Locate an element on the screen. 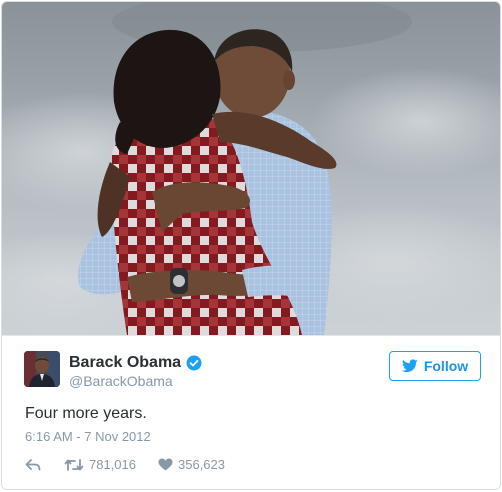  like-button: 356,623 is located at coordinates (191, 464).